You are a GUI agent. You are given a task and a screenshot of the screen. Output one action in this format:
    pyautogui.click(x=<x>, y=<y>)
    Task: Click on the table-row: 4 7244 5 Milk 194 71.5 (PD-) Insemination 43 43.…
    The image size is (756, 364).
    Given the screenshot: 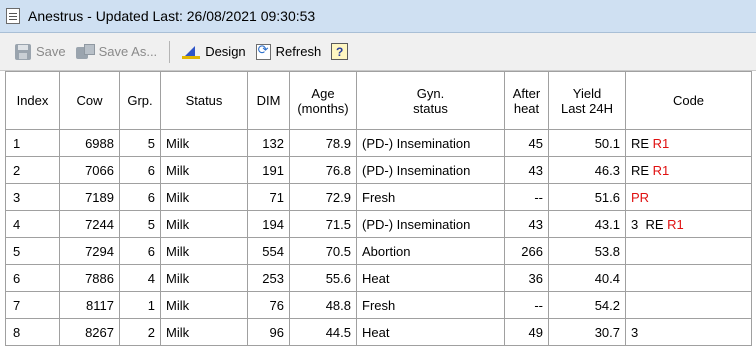 What is the action you would take?
    pyautogui.click(x=378, y=224)
    